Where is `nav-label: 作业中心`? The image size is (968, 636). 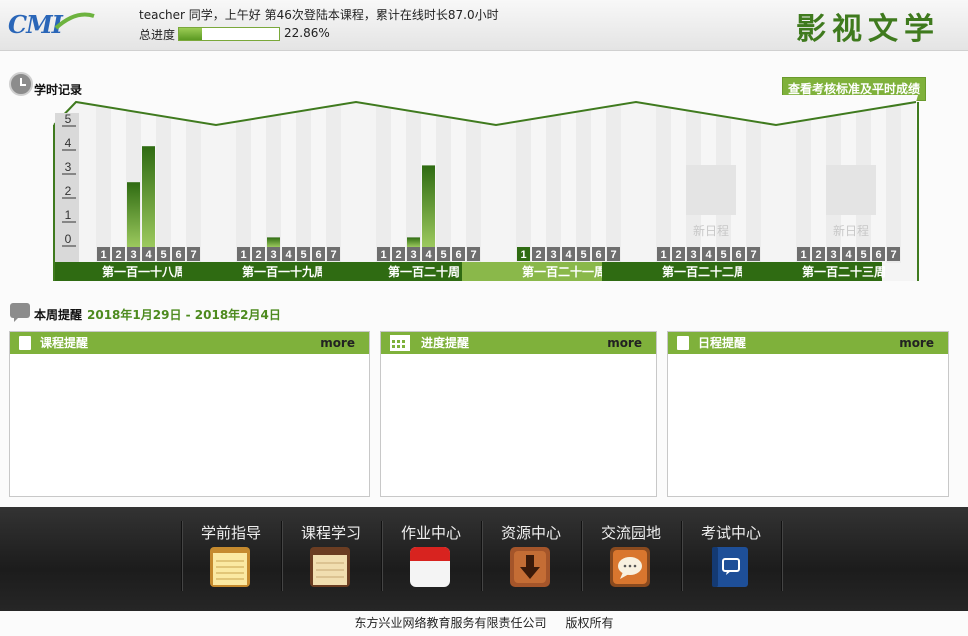 nav-label: 作业中心 is located at coordinates (430, 533).